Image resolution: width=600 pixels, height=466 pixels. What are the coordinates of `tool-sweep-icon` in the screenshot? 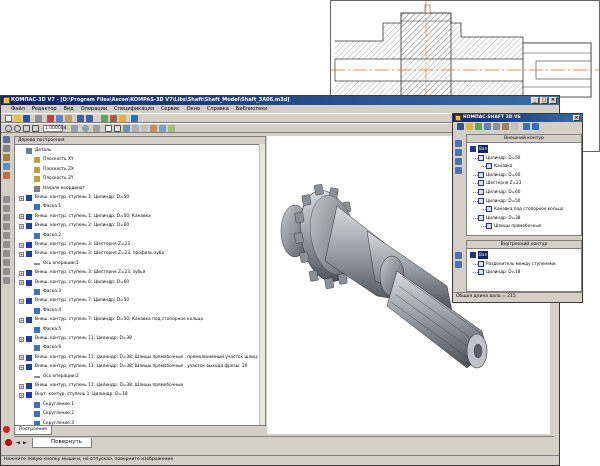 It's located at (6, 235).